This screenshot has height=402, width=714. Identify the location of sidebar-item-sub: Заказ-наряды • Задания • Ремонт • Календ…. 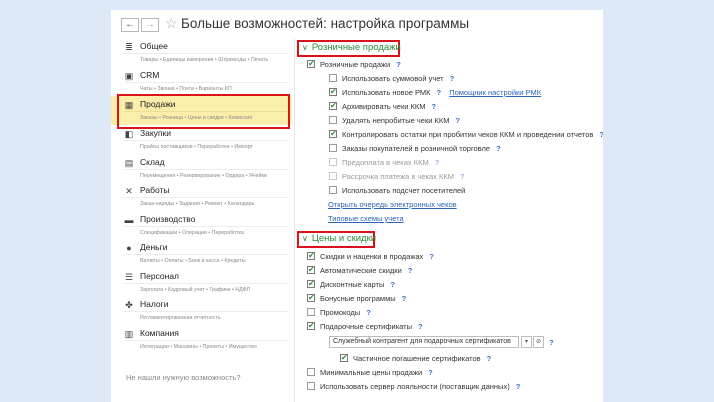
(197, 204).